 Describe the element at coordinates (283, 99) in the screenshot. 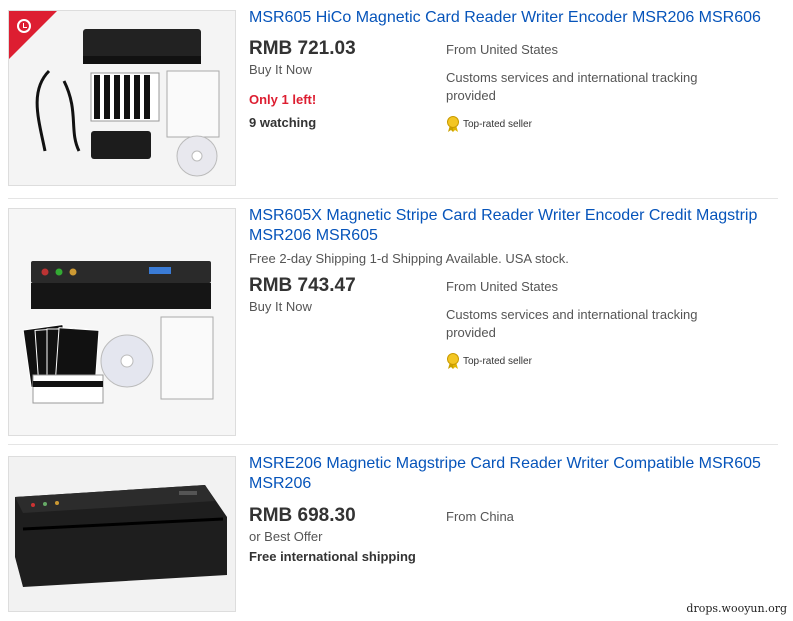

I see `stock-alert: Only 1 left!` at that location.